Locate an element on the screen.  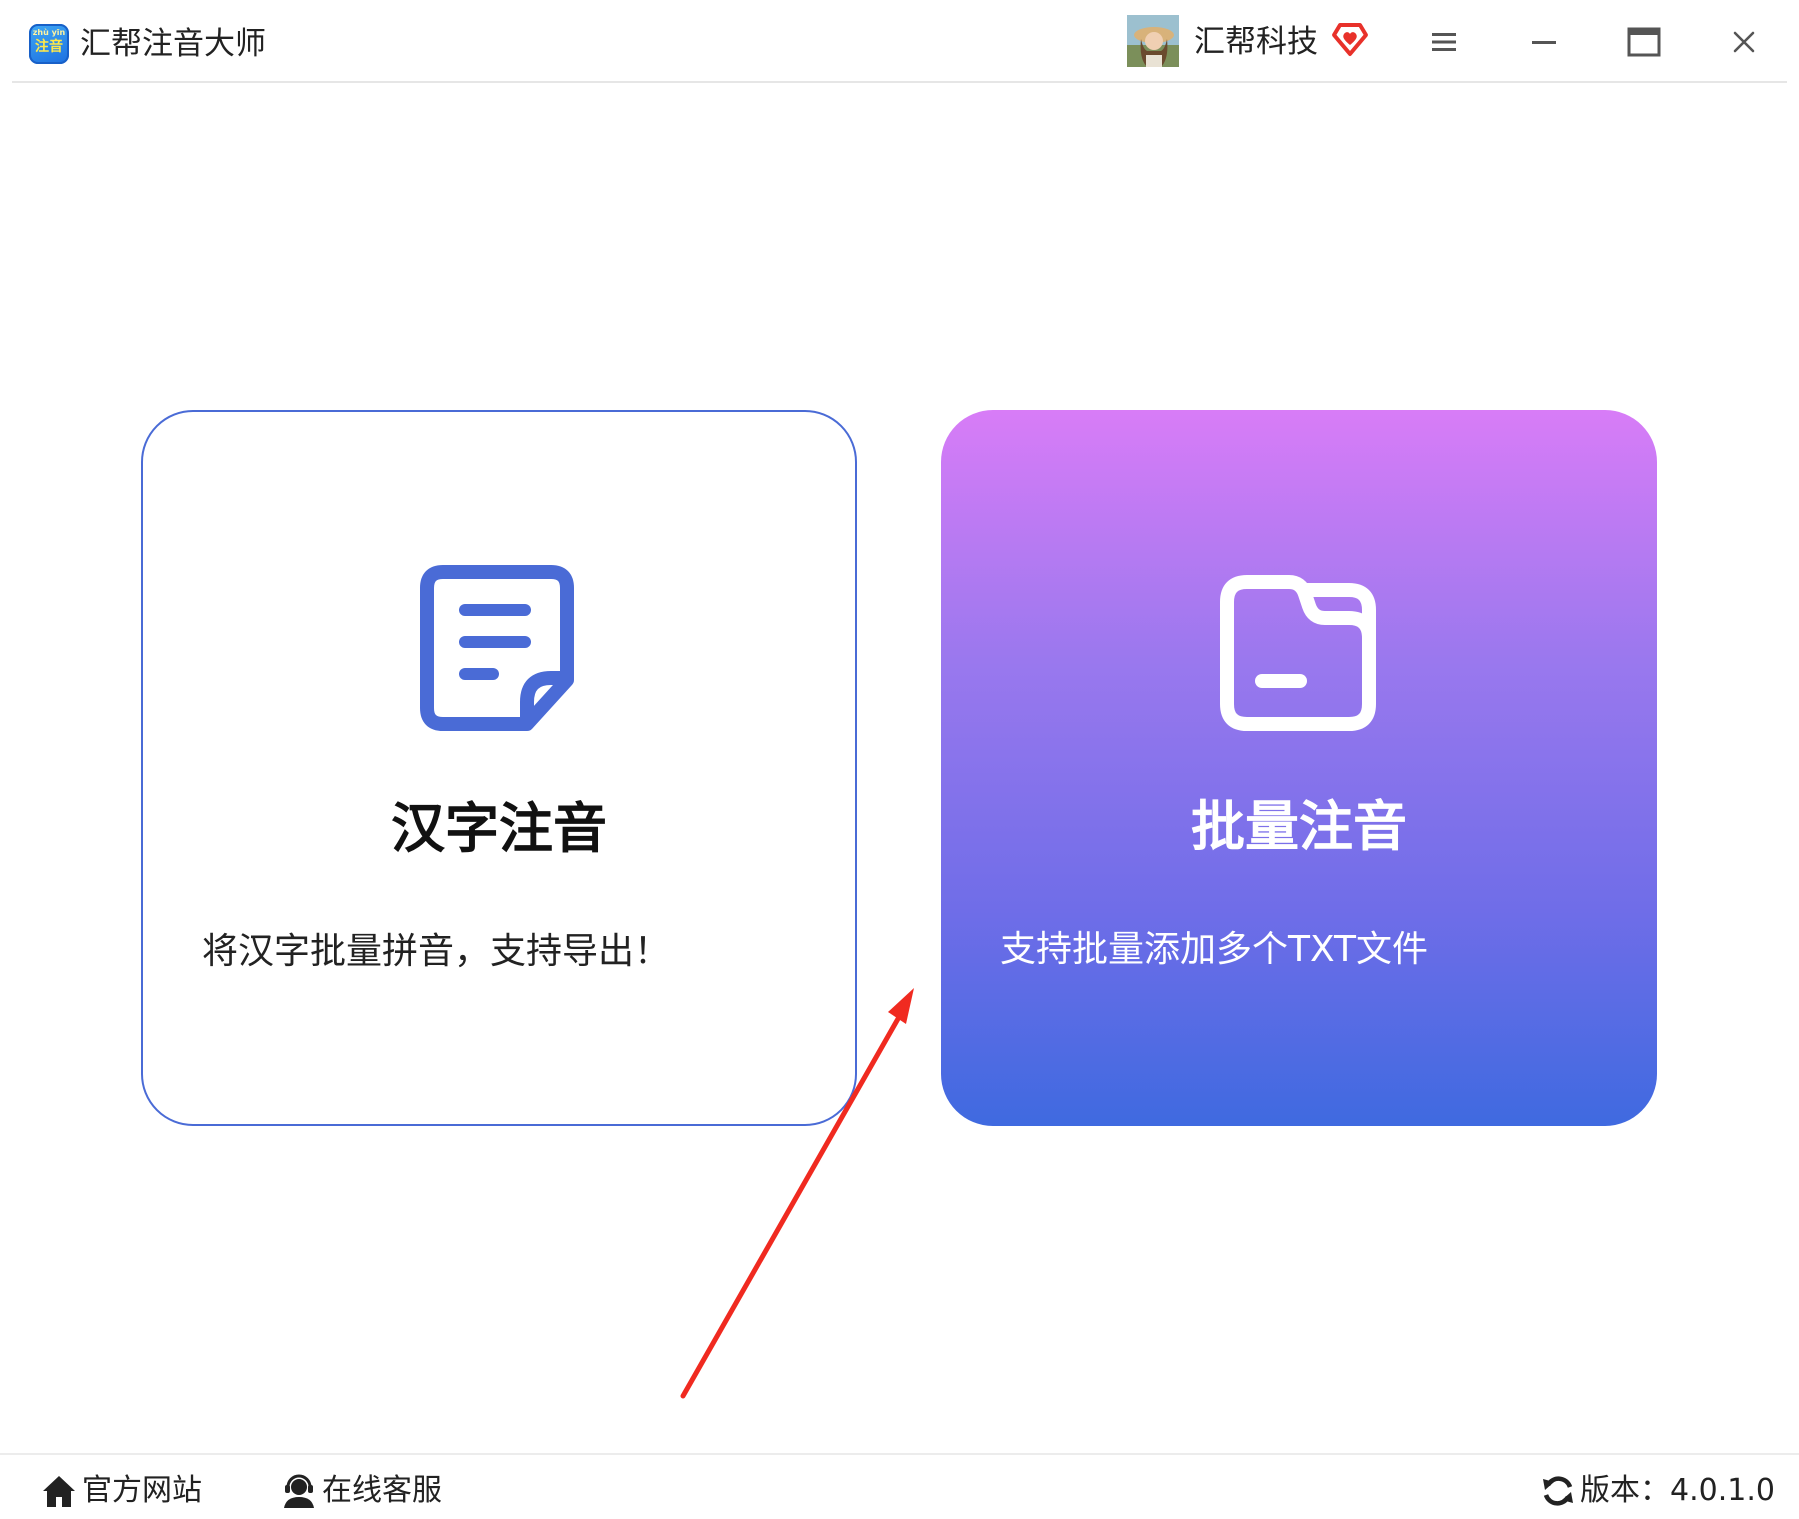
footer-divider is located at coordinates (899, 1454).